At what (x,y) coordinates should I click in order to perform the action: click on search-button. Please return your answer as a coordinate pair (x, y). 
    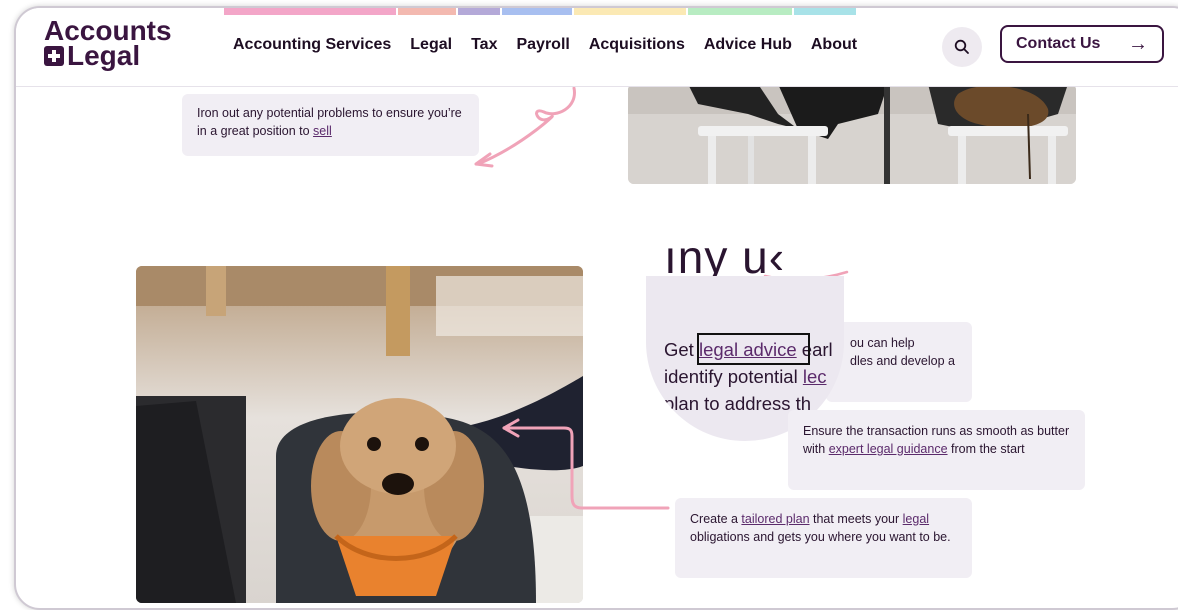
    Looking at the image, I should click on (962, 47).